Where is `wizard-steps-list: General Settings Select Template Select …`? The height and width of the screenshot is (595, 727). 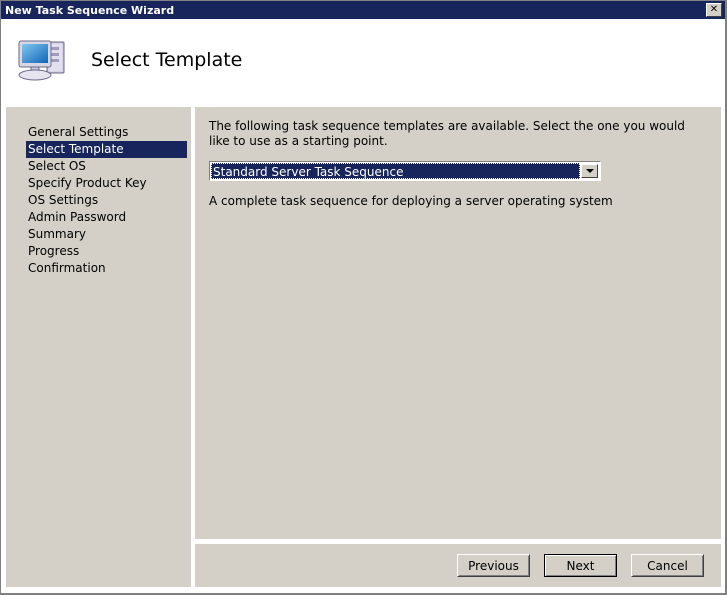 wizard-steps-list: General Settings Select Template Select … is located at coordinates (98, 192).